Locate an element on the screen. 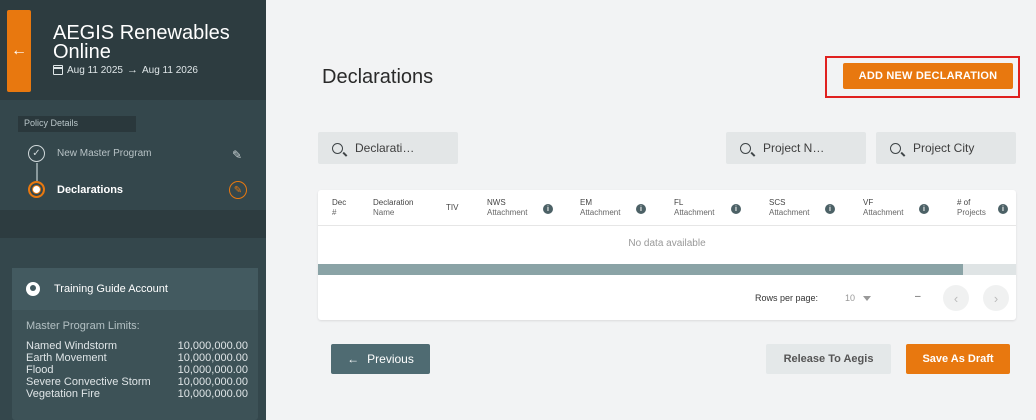  chevron-right-icon: › is located at coordinates (996, 298).